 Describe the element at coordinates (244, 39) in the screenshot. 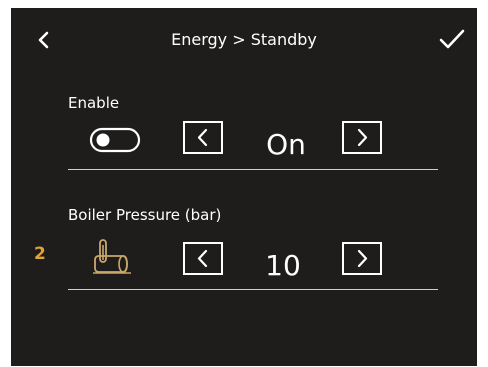

I see `page-title: Energy > Standby` at that location.